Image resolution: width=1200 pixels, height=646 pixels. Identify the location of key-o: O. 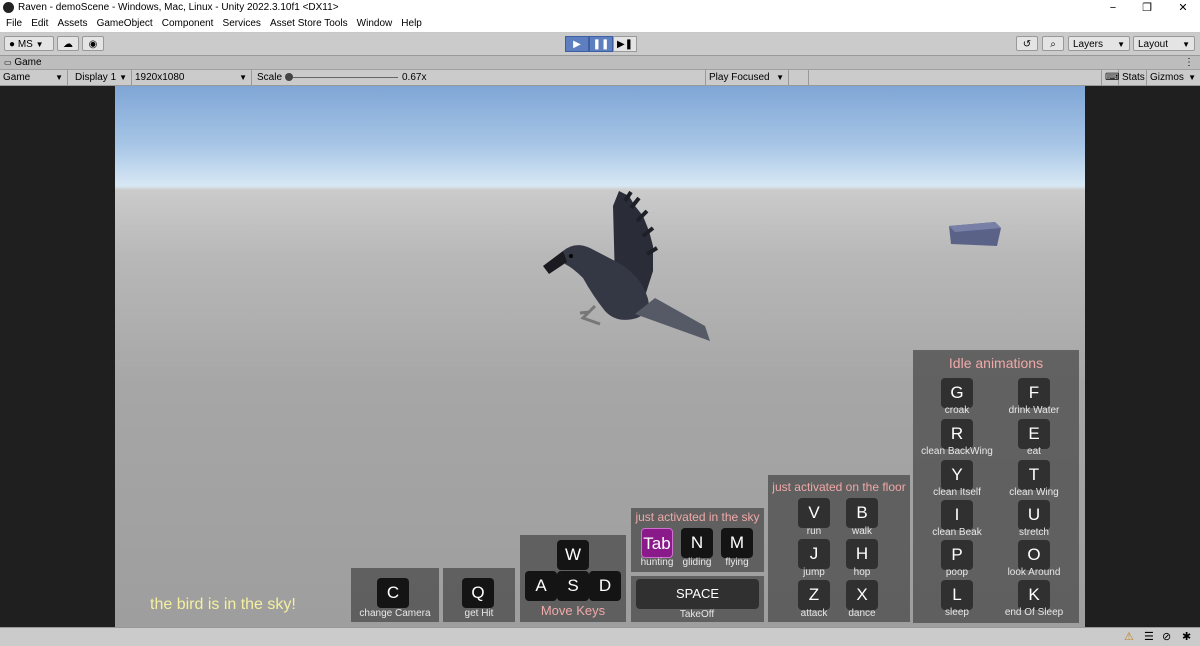
(1034, 555).